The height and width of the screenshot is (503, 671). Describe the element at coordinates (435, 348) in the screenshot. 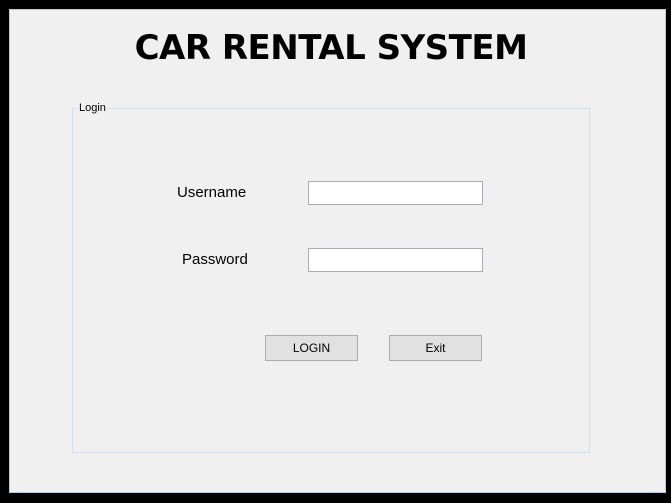

I see `exit-button: Exit` at that location.